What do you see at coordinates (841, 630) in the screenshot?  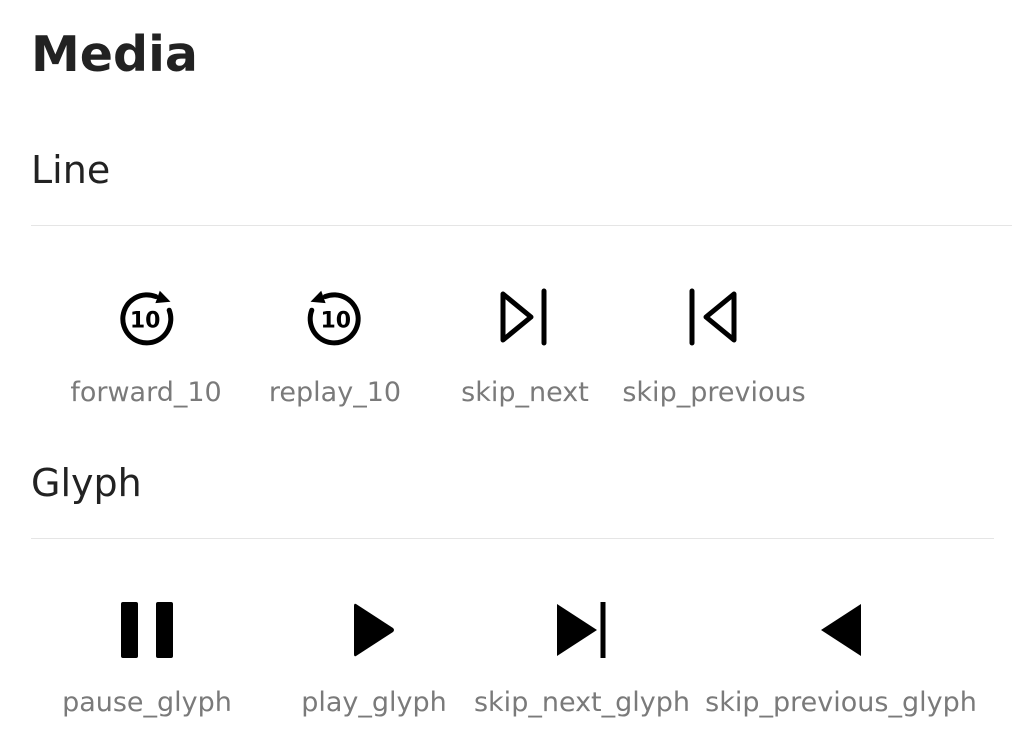 I see `skip-previous-glyph-icon` at bounding box center [841, 630].